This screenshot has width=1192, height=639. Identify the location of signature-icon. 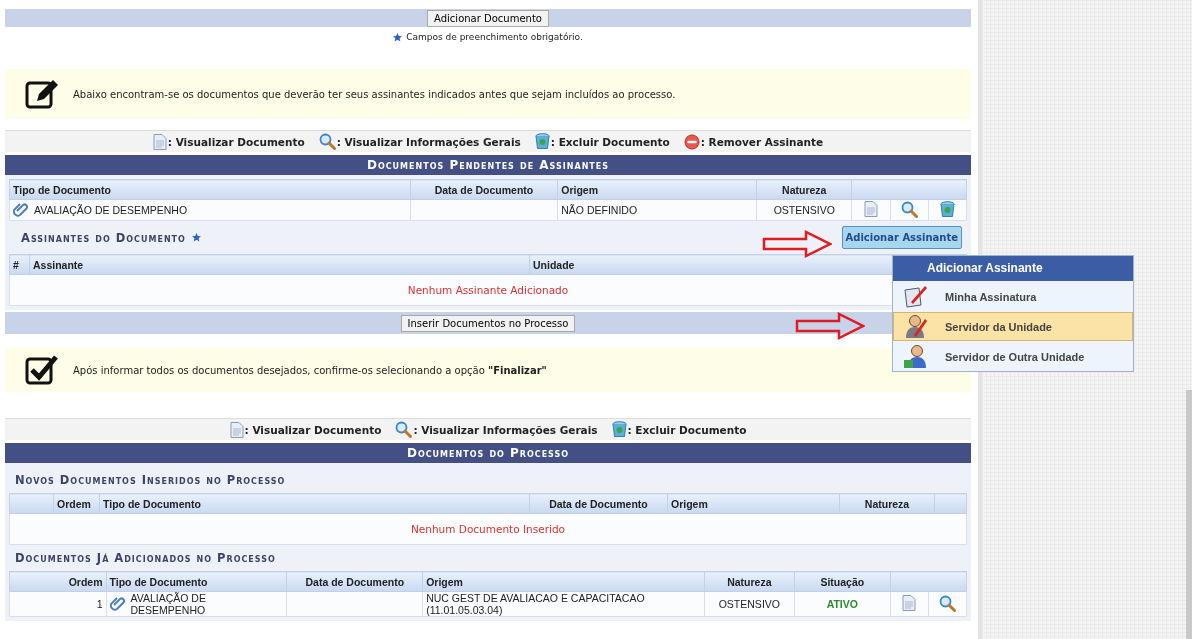
(916, 295).